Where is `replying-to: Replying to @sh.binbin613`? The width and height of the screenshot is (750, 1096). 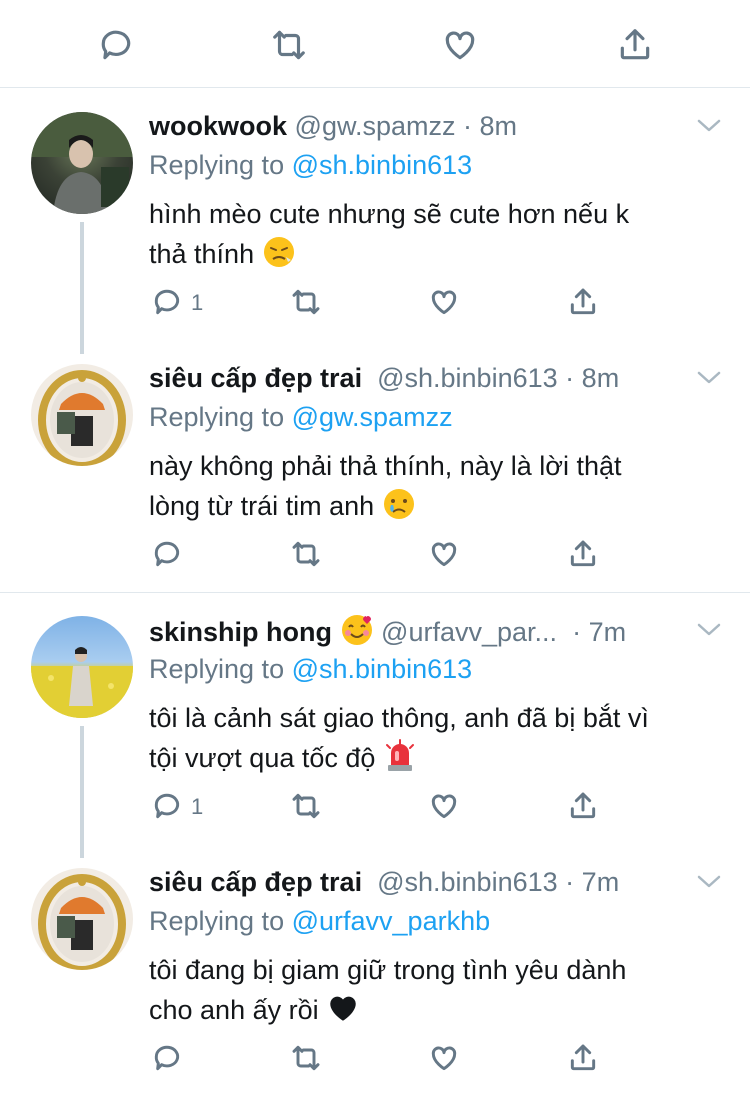
replying-to: Replying to @sh.binbin613 is located at coordinates (310, 669).